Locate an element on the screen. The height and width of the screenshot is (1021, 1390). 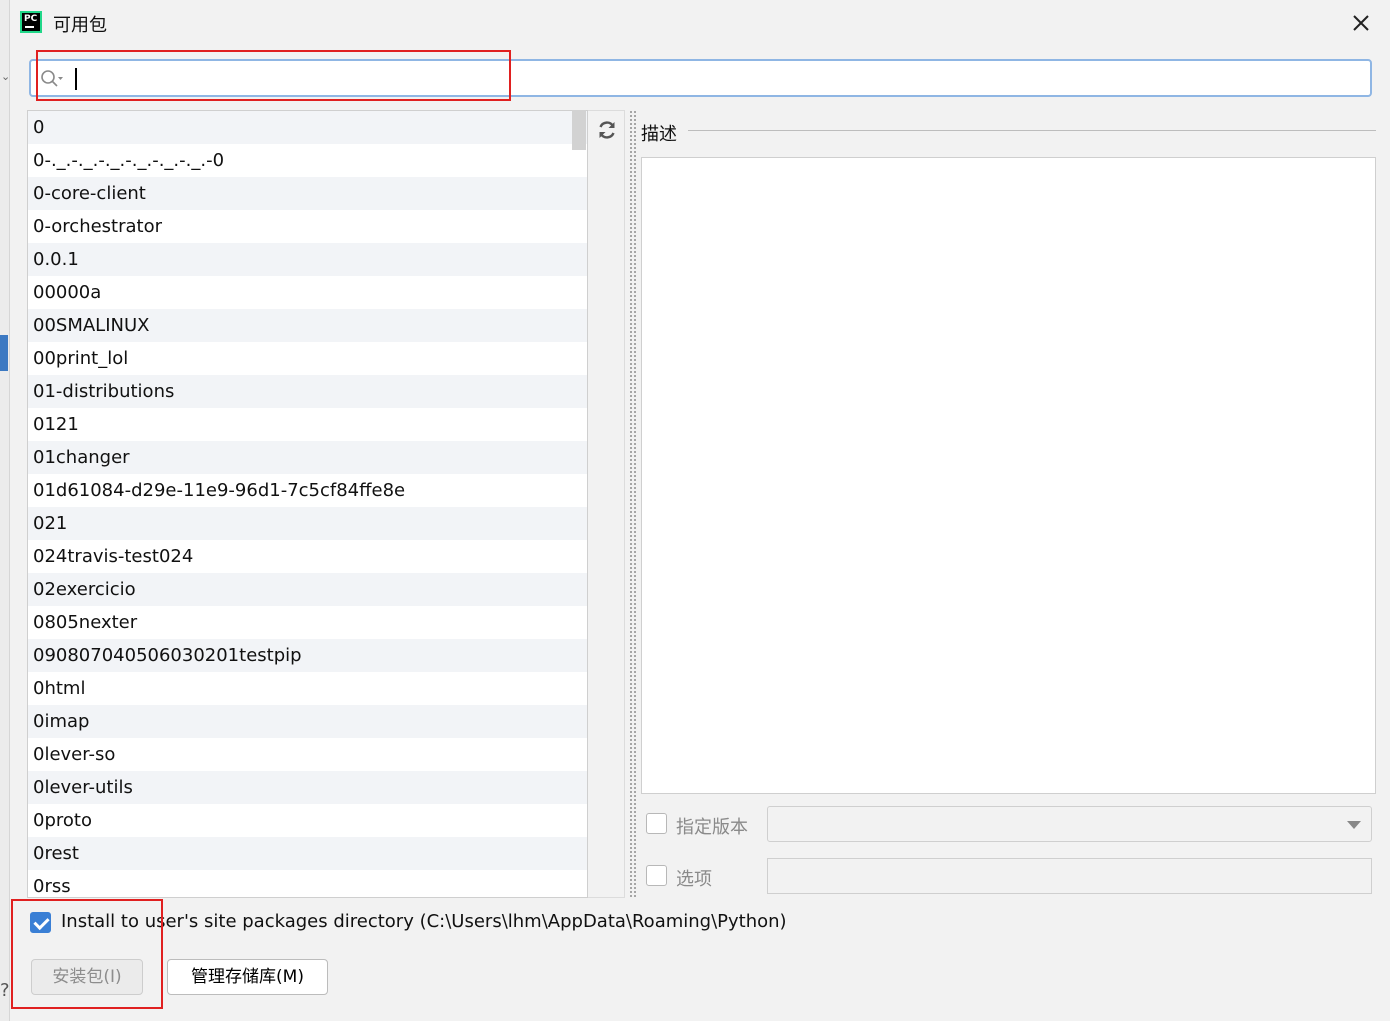
manage-repositories-button: 管理存储库(M) is located at coordinates (247, 977).